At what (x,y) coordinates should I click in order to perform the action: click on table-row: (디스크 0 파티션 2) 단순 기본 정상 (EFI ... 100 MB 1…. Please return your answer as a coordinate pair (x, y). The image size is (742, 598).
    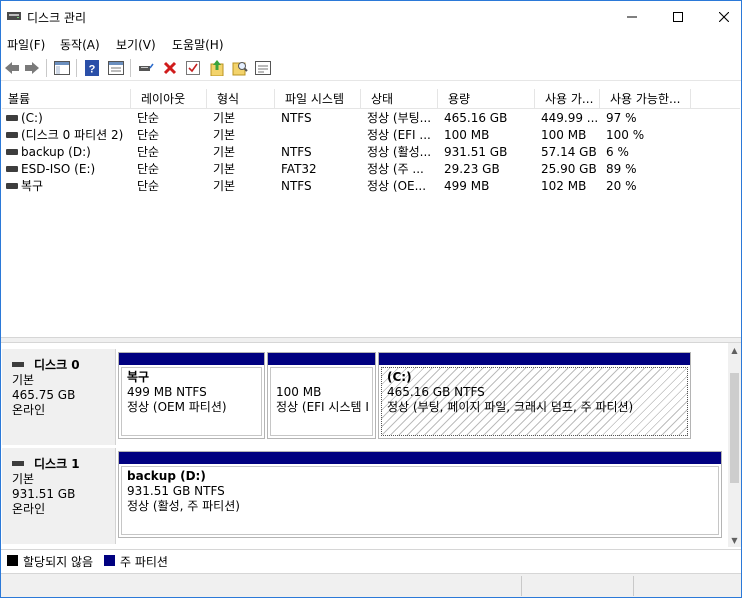
    Looking at the image, I should click on (371, 135).